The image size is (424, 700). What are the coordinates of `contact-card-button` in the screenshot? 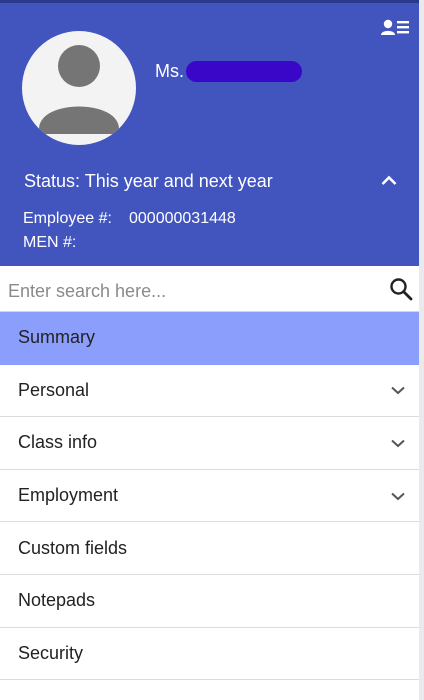 It's located at (396, 27).